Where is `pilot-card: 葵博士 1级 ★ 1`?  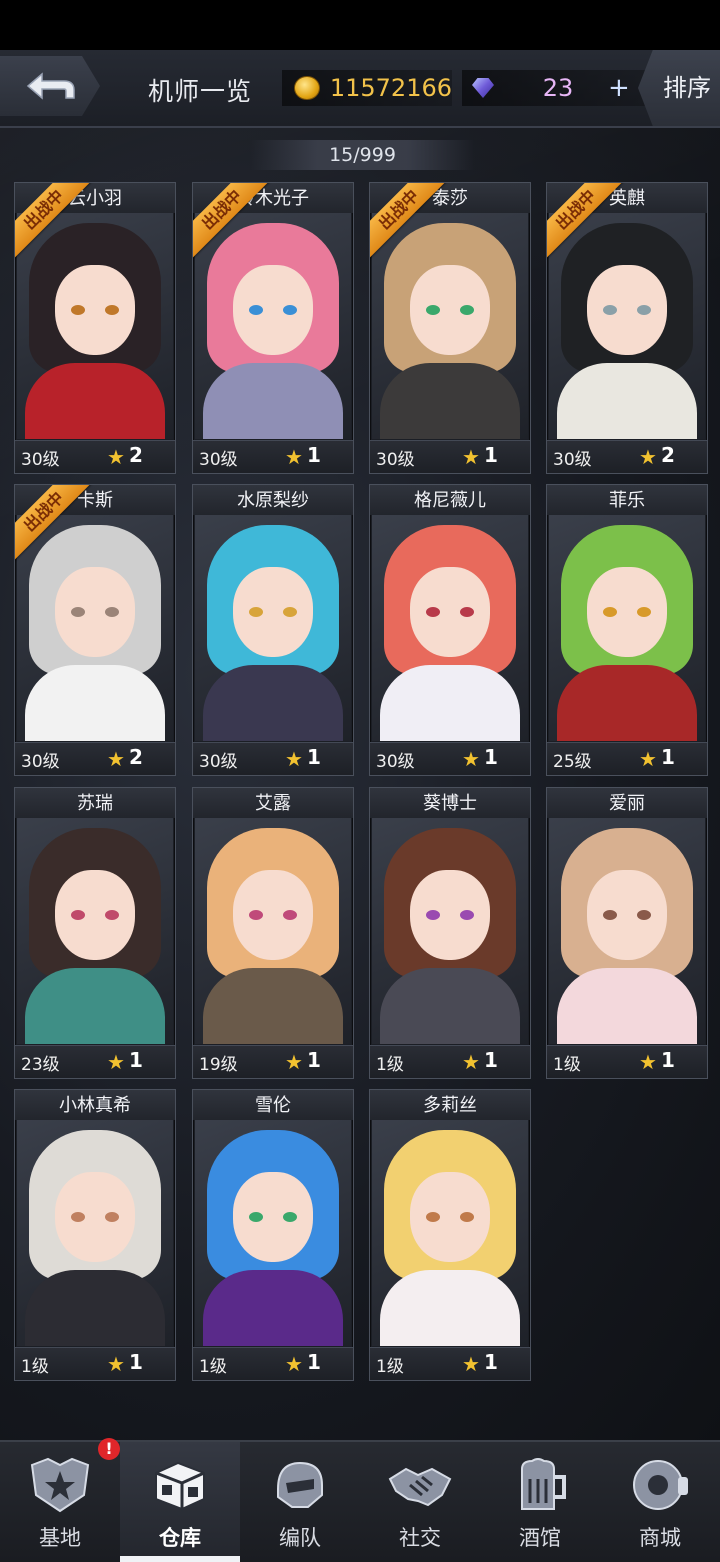 pilot-card: 葵博士 1级 ★ 1 is located at coordinates (450, 933).